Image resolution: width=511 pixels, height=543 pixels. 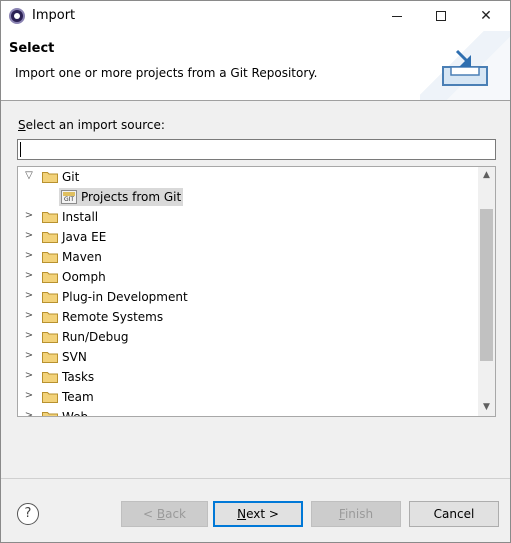 What do you see at coordinates (71, 177) in the screenshot?
I see `tree-item-label: Git` at bounding box center [71, 177].